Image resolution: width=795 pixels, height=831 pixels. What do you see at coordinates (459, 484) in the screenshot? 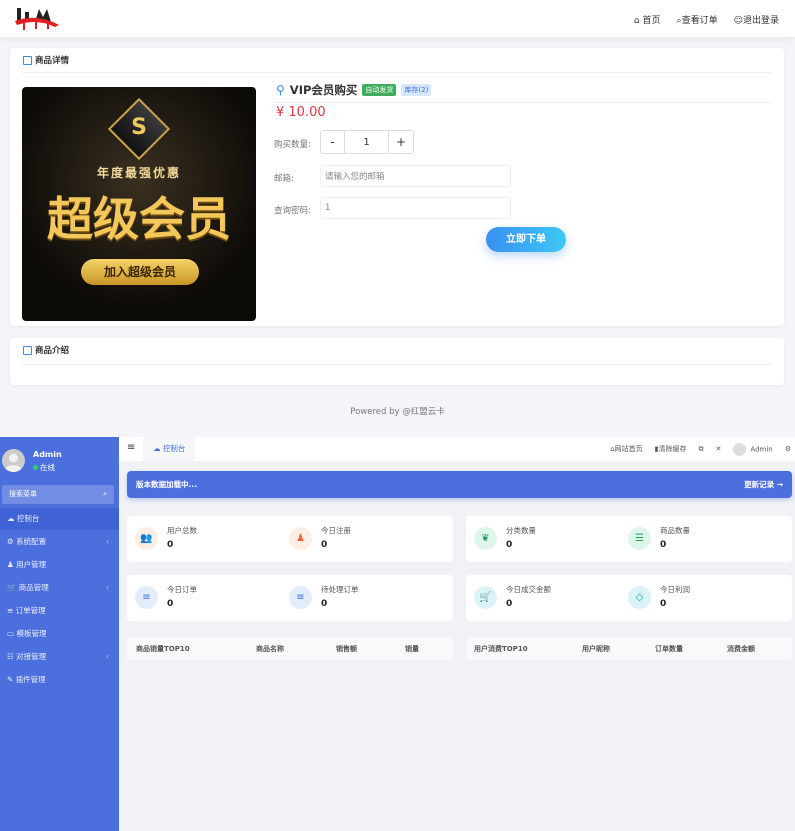
I see `version-banner: 版本数据加载中... 更新记录 →` at bounding box center [459, 484].